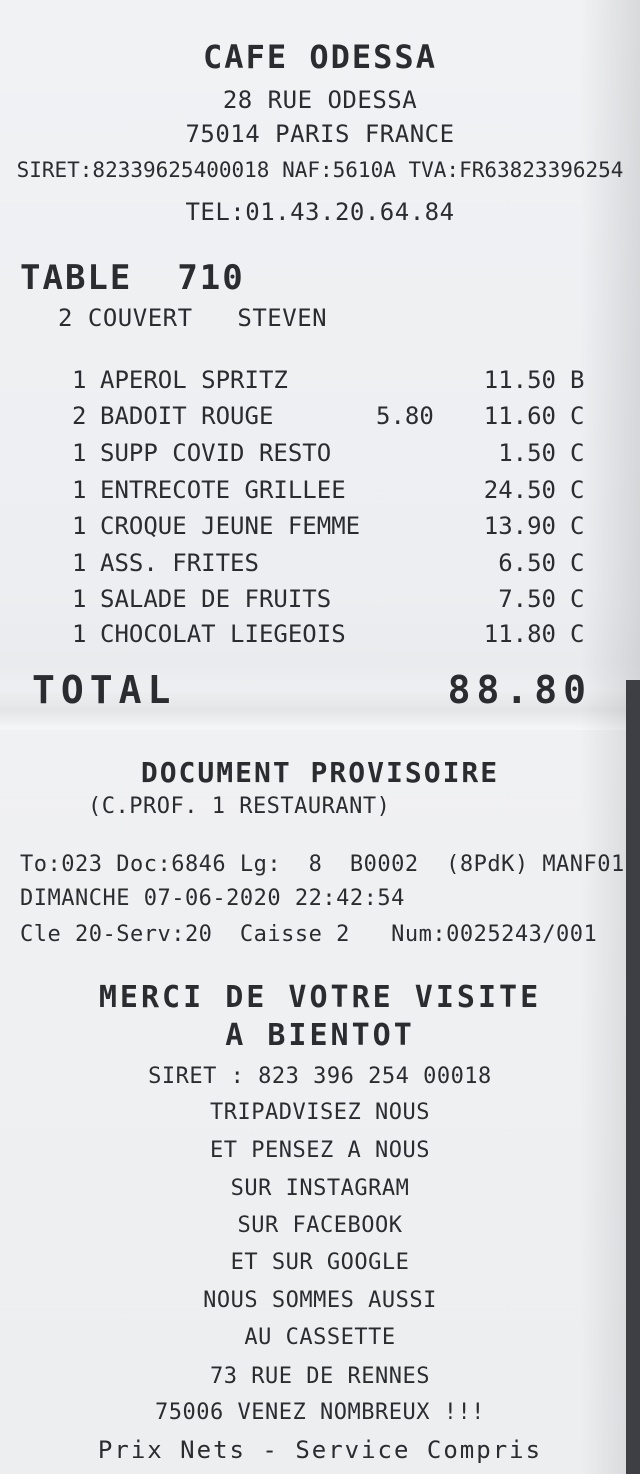  What do you see at coordinates (519, 634) in the screenshot?
I see `item-price: 11.80` at bounding box center [519, 634].